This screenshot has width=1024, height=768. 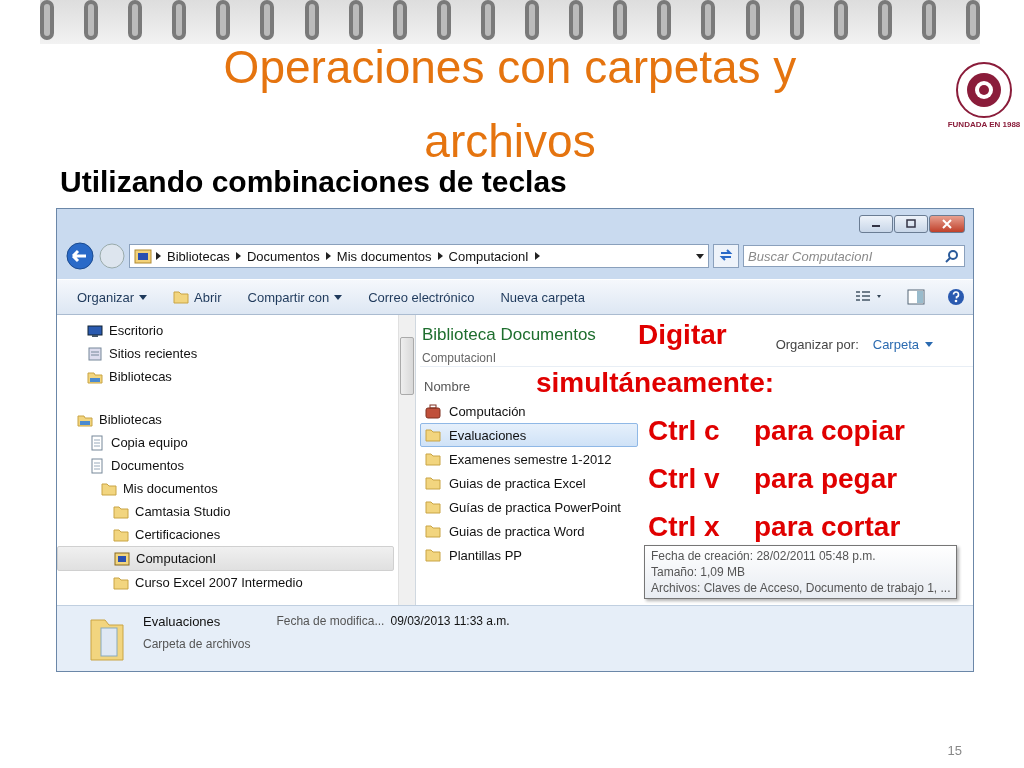 I want to click on file-row: Guias de practica Excel, so click(x=529, y=483).